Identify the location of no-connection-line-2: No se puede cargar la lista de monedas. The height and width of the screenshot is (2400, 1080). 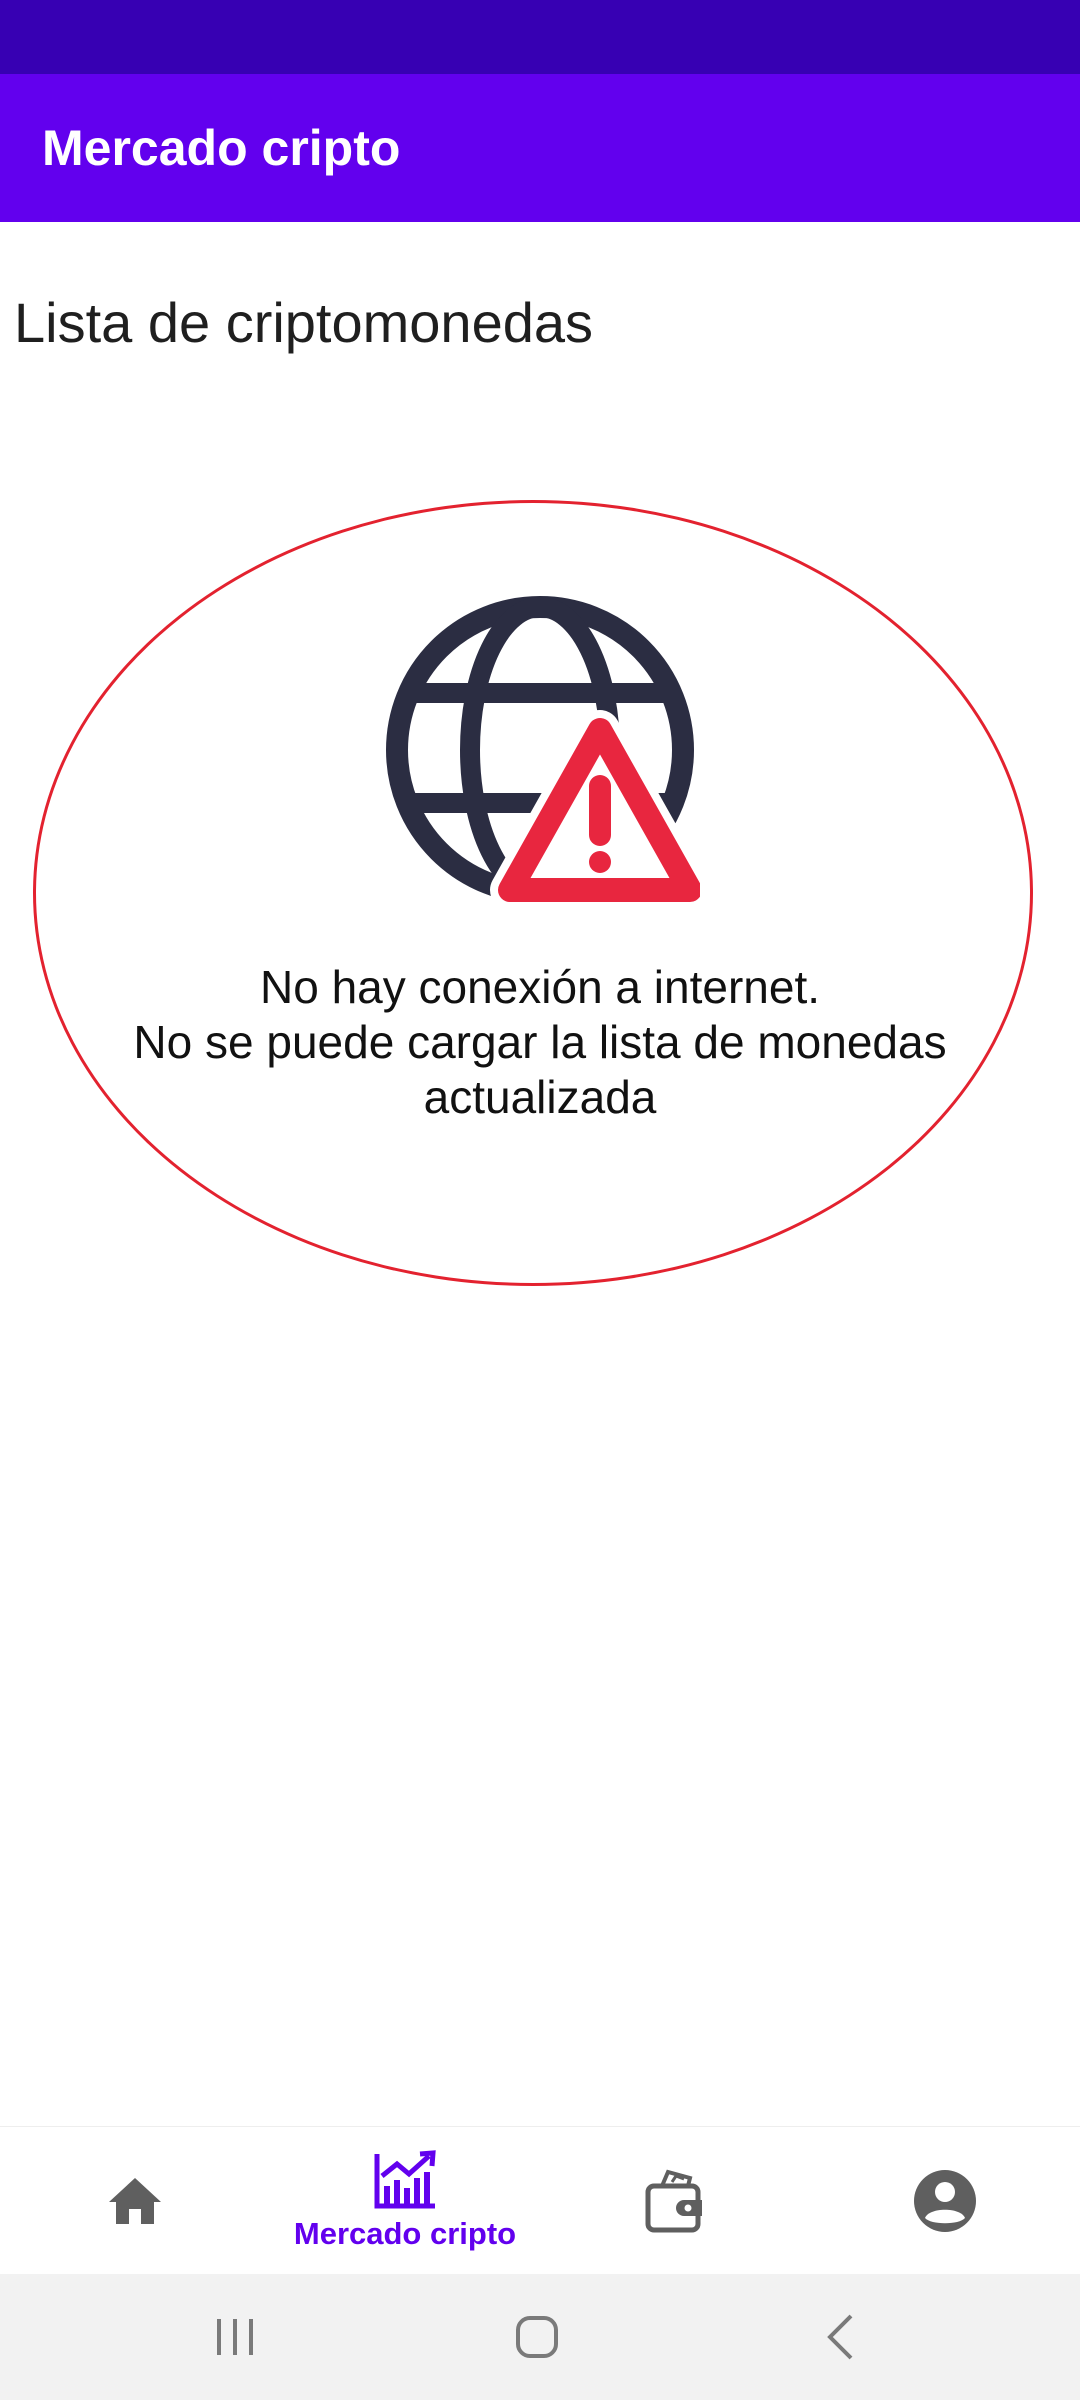
(540, 1042).